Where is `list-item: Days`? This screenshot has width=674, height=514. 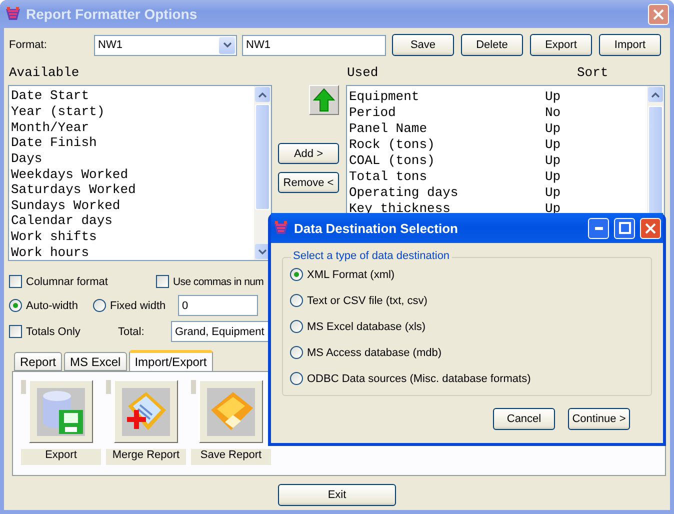 list-item: Days is located at coordinates (26, 158).